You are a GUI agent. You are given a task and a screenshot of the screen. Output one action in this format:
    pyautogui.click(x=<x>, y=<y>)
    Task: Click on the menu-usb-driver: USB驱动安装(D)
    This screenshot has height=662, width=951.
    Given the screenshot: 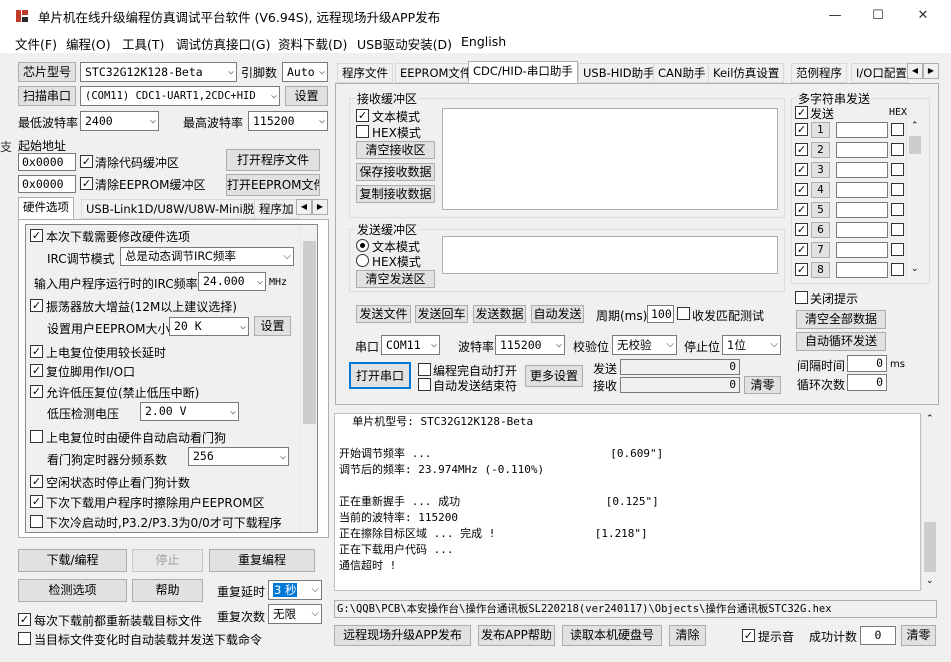 What is the action you would take?
    pyautogui.click(x=404, y=43)
    